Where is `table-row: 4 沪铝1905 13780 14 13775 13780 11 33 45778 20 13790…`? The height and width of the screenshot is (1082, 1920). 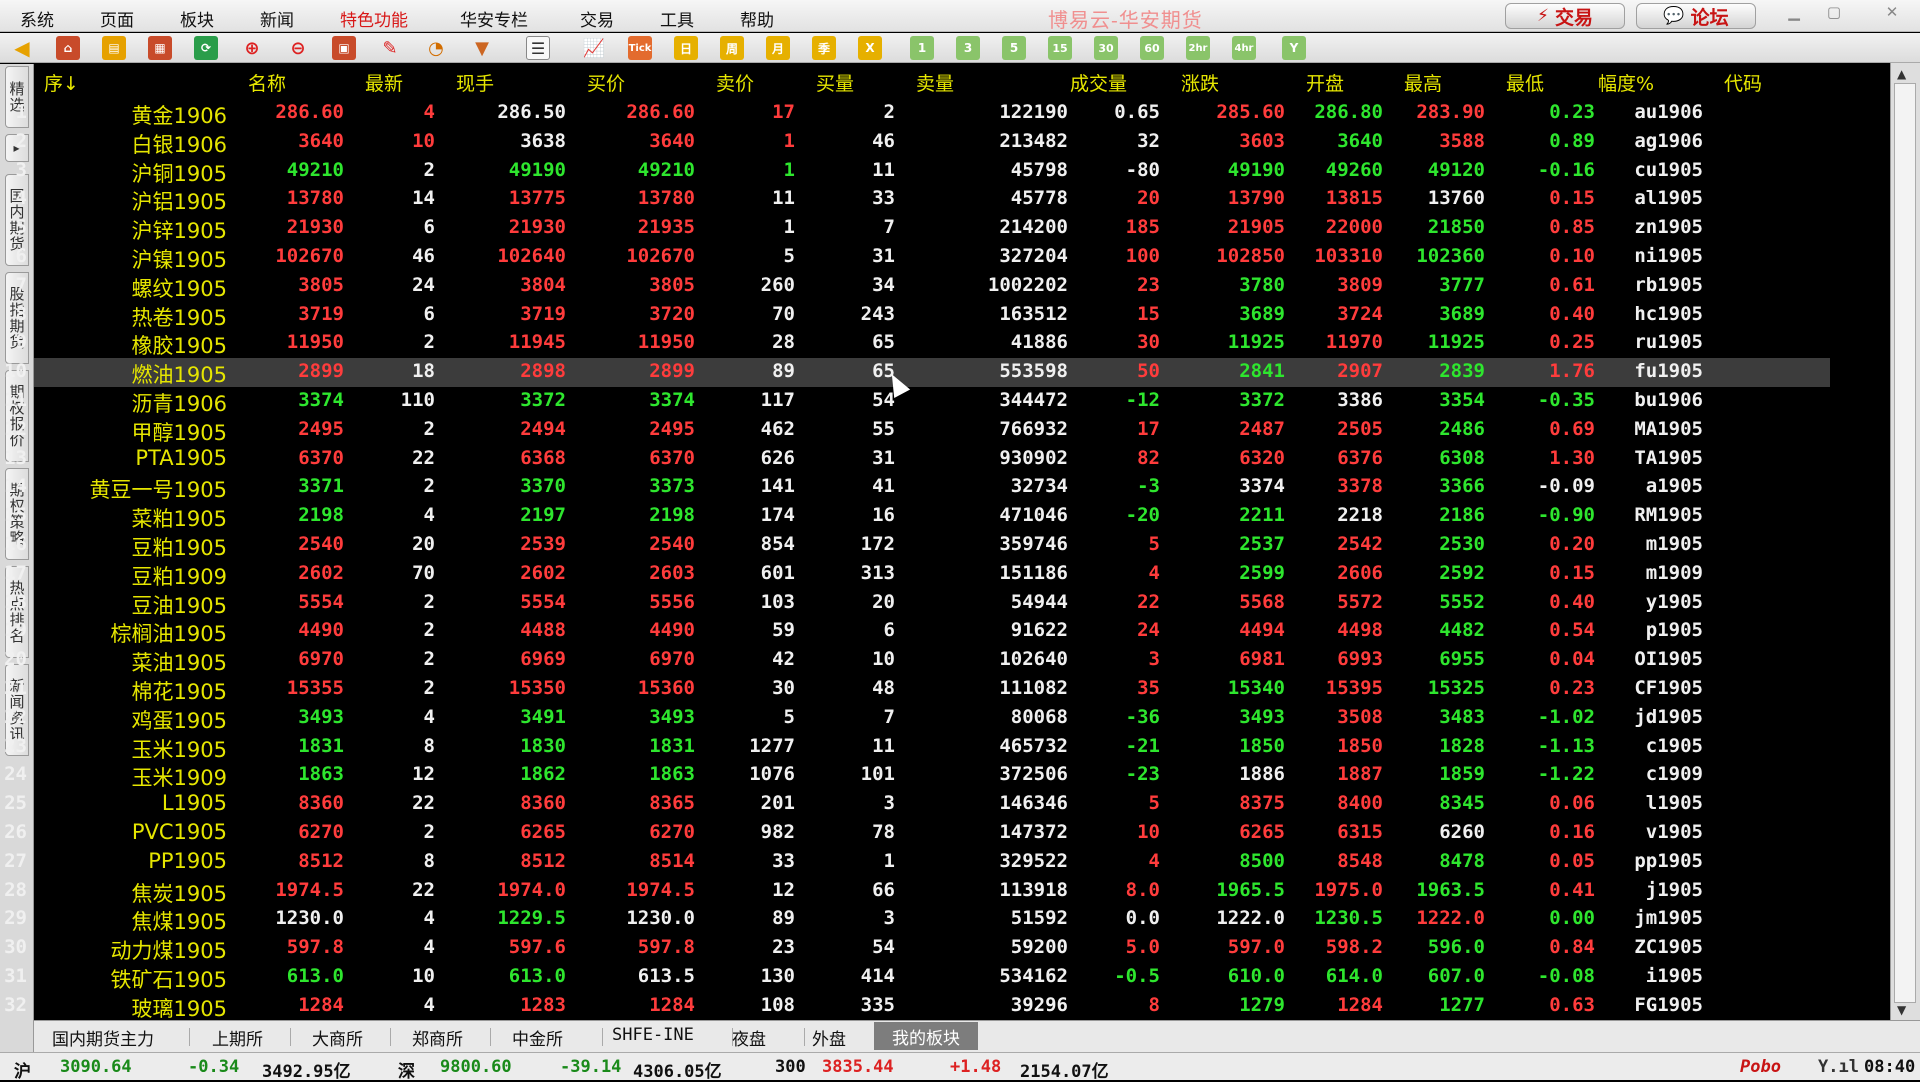 table-row: 4 沪铝1905 13780 14 13775 13780 11 33 45778 20 13790… is located at coordinates (923, 199).